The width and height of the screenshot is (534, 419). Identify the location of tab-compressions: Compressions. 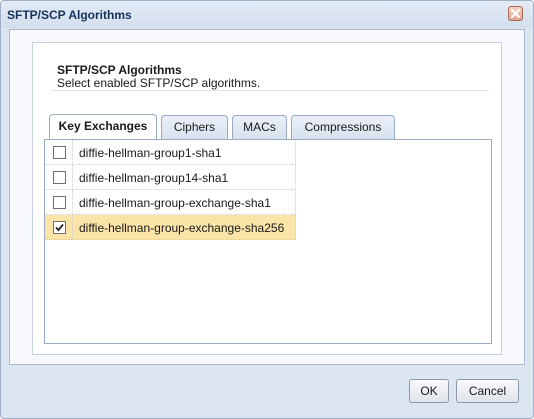
(343, 127).